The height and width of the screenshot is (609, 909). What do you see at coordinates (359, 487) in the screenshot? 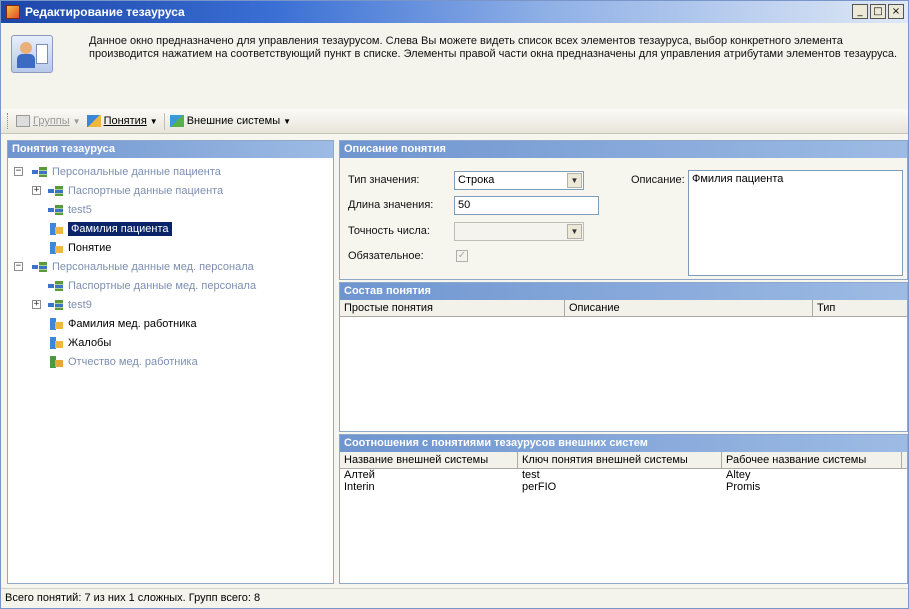
I see `table-cell: Interin` at bounding box center [359, 487].